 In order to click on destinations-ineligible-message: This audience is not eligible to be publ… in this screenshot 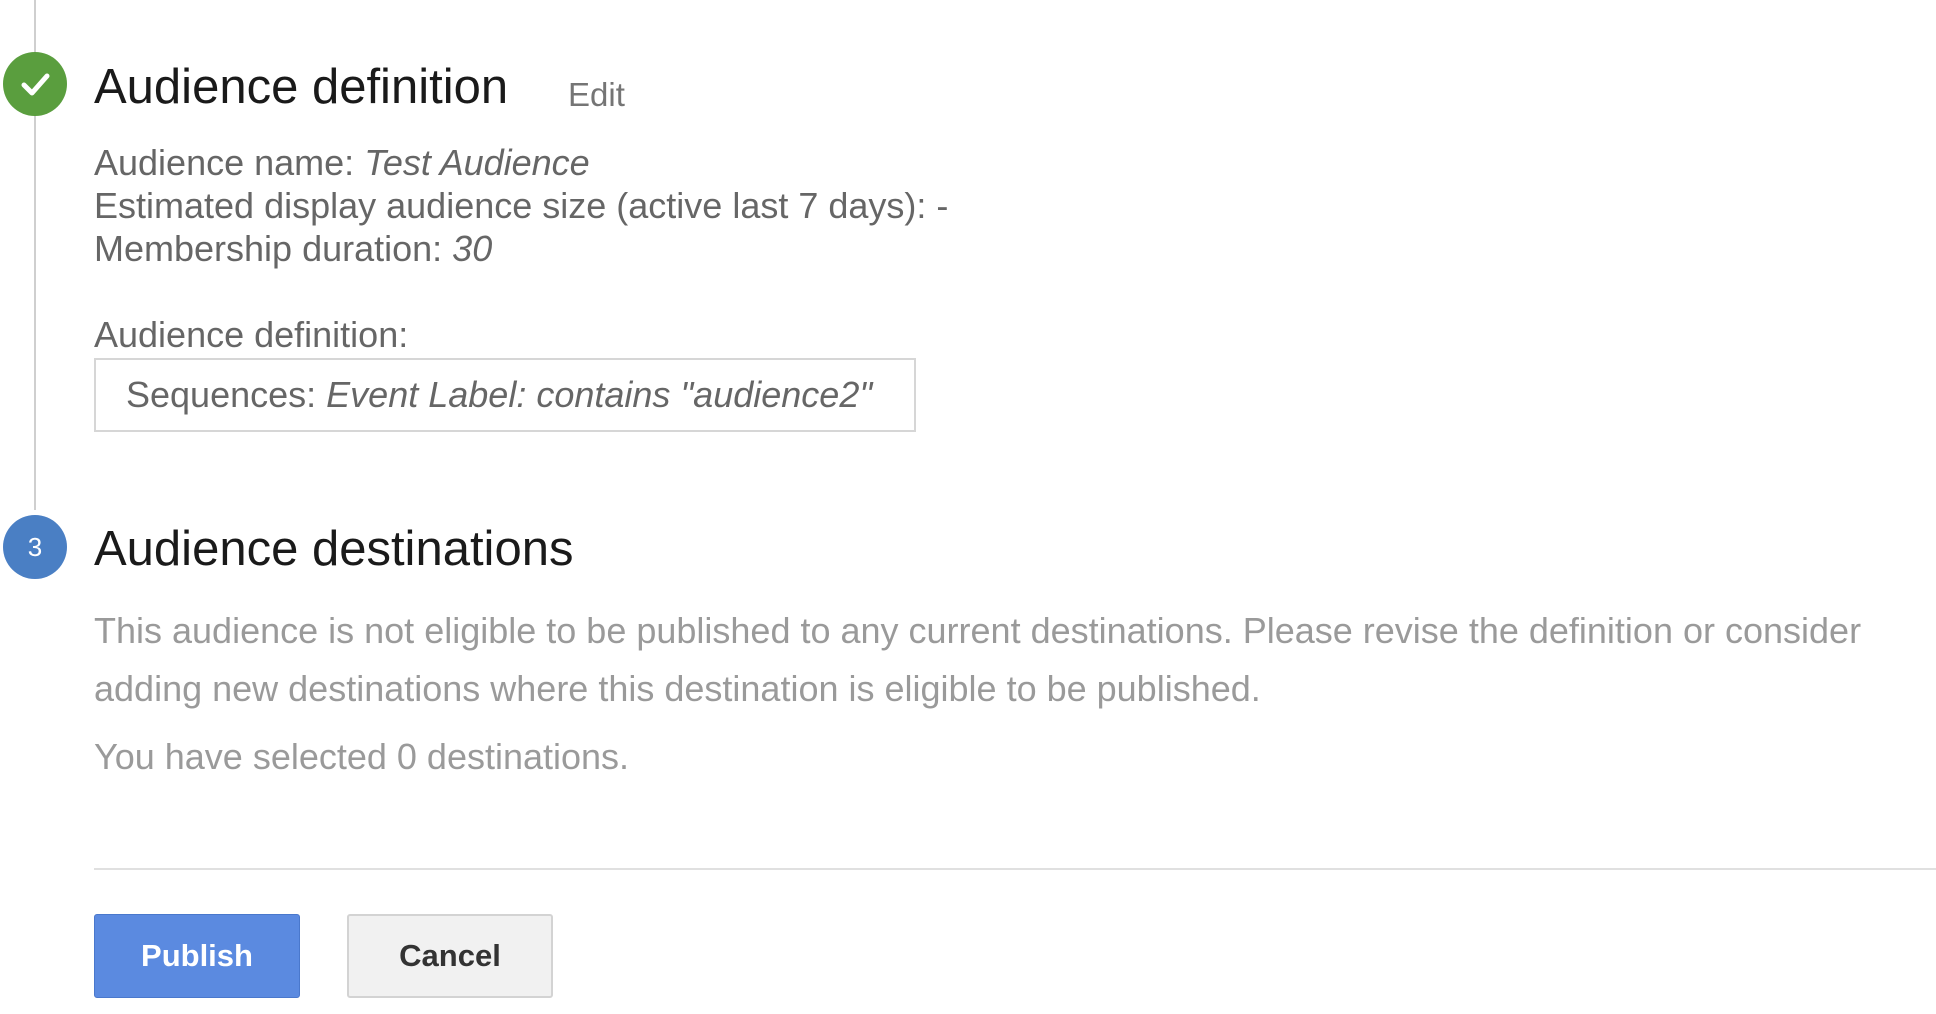, I will do `click(978, 659)`.